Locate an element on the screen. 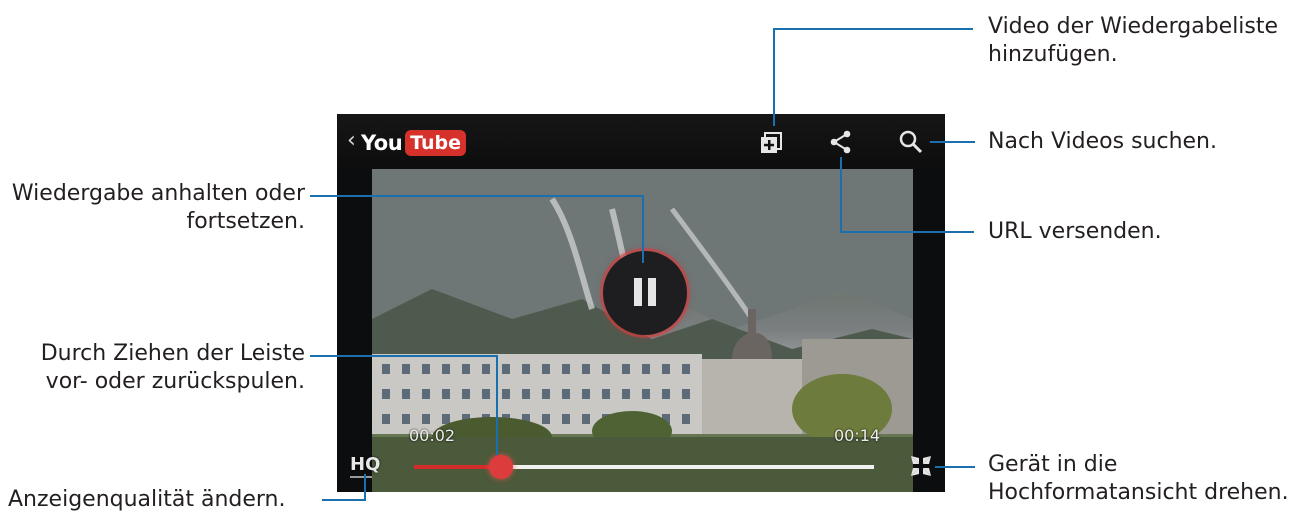 The height and width of the screenshot is (519, 1300). callout-playlist-line2: hinzufügen. is located at coordinates (1053, 54).